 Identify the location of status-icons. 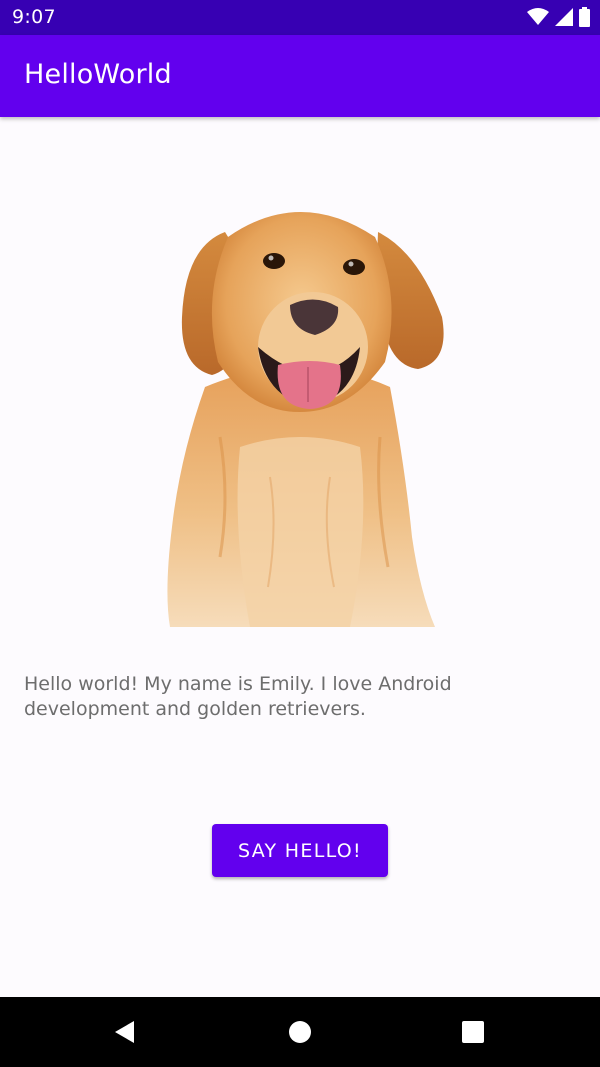
(558, 17).